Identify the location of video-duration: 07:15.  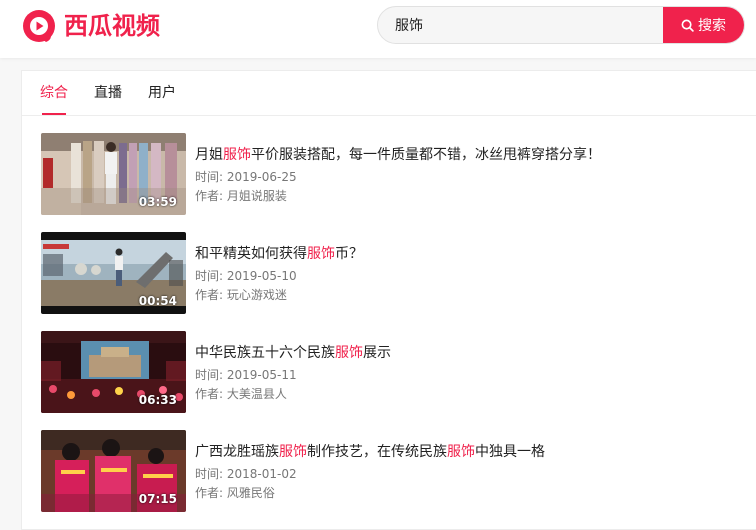
(157, 499).